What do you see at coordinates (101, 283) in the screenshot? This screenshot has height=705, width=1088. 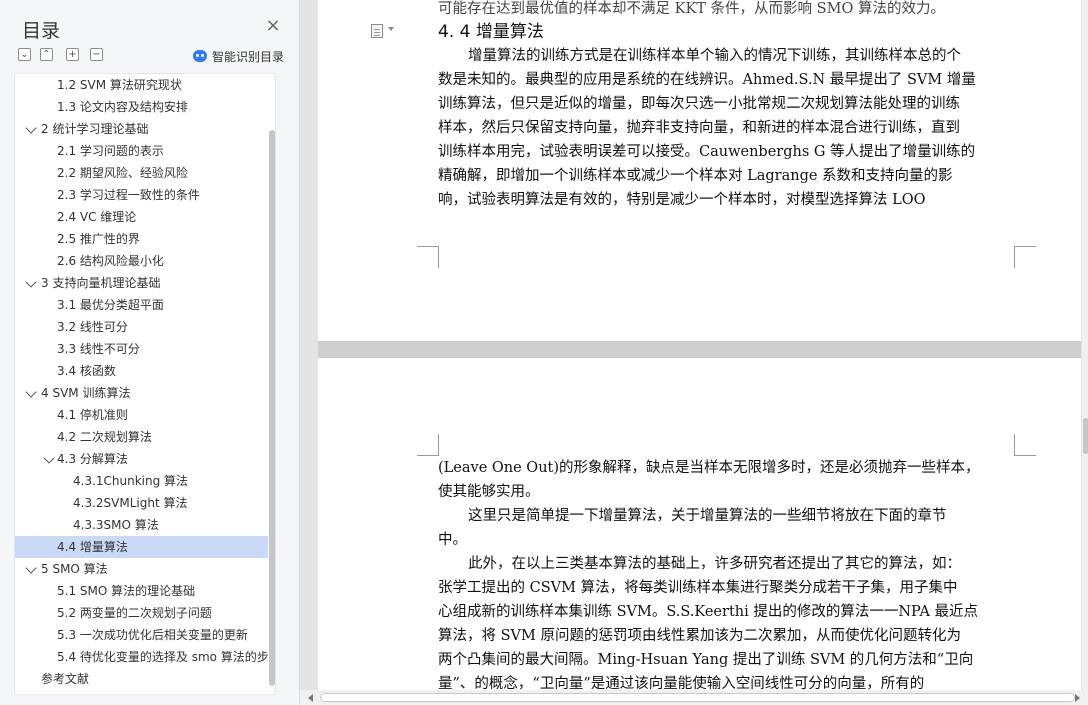 I see `toc-item-label: 3 支持向量机理论基础` at bounding box center [101, 283].